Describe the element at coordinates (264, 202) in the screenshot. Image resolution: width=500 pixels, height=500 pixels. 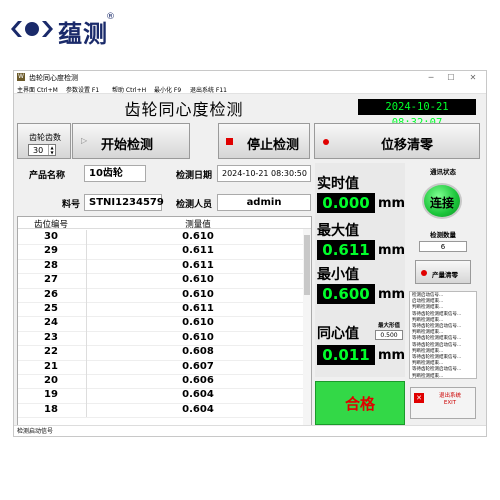
I see `inspector-field: admin` at that location.